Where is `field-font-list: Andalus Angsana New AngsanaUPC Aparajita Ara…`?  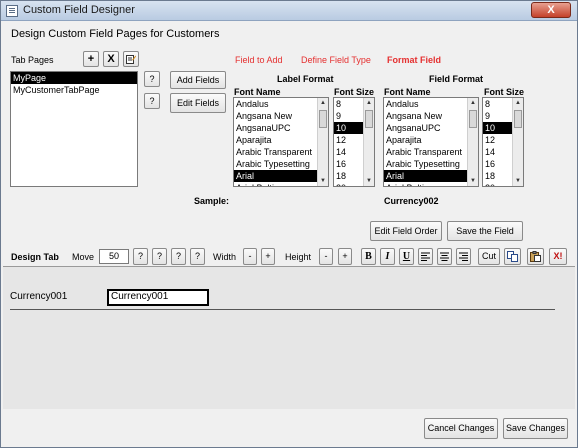 field-font-list: Andalus Angsana New AngsanaUPC Aparajita Ara… is located at coordinates (431, 142).